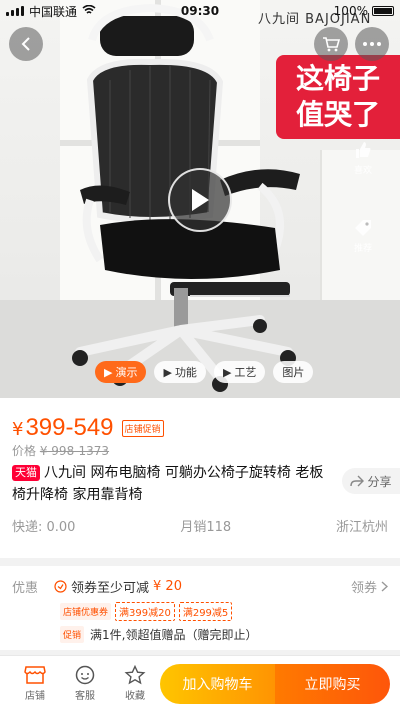 The image size is (400, 711). I want to click on product-title-row: 天猫 八九间 网布电脑椅 可躺办公椅子旋转椅 老板椅升降椅 家用靠背椅, so click(200, 484).